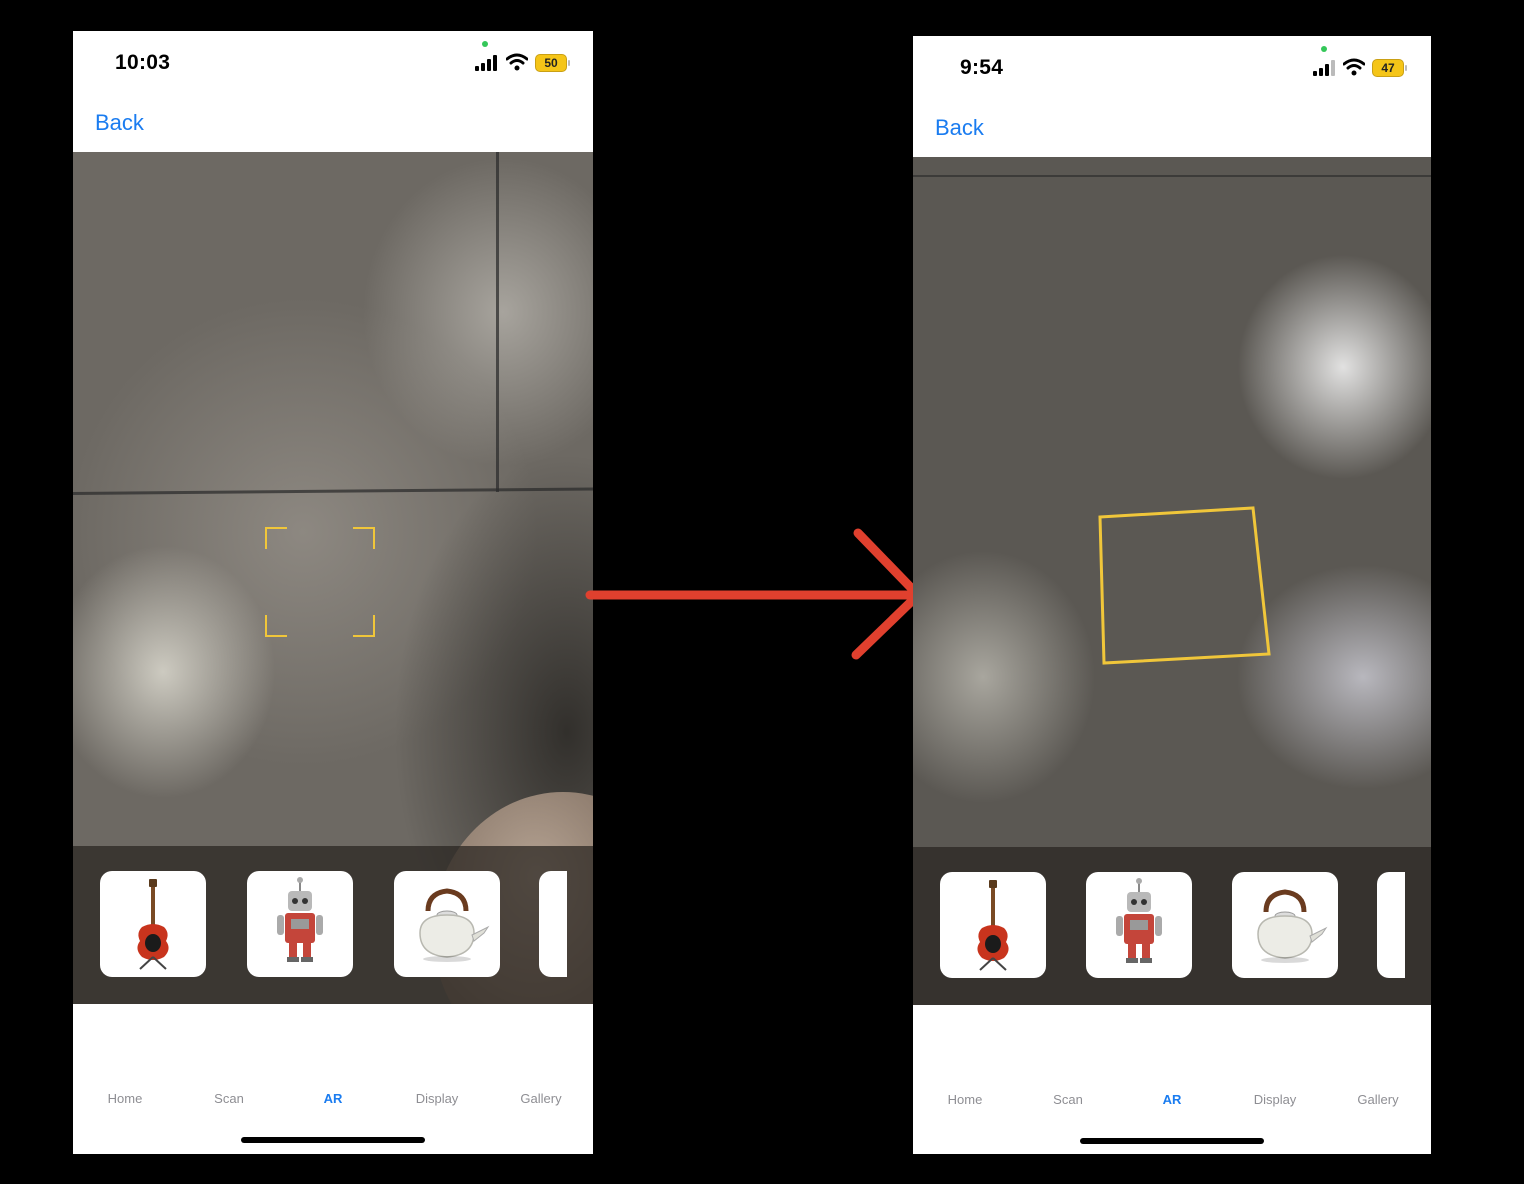 The width and height of the screenshot is (1524, 1184). I want to click on status-bar: 10:03 50, so click(333, 66).